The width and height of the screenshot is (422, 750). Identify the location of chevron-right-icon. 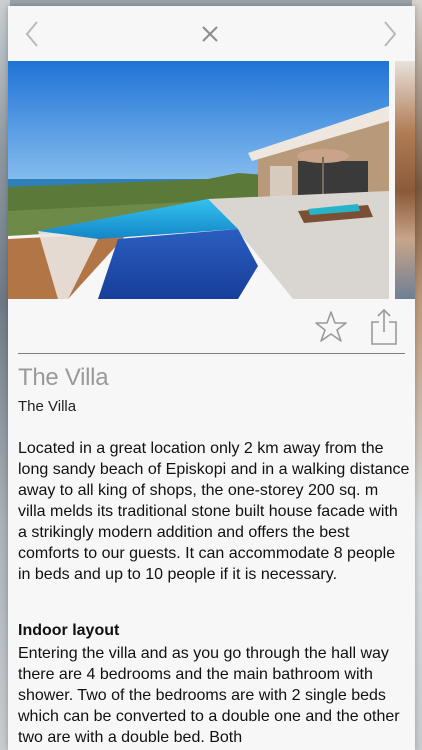
(390, 34).